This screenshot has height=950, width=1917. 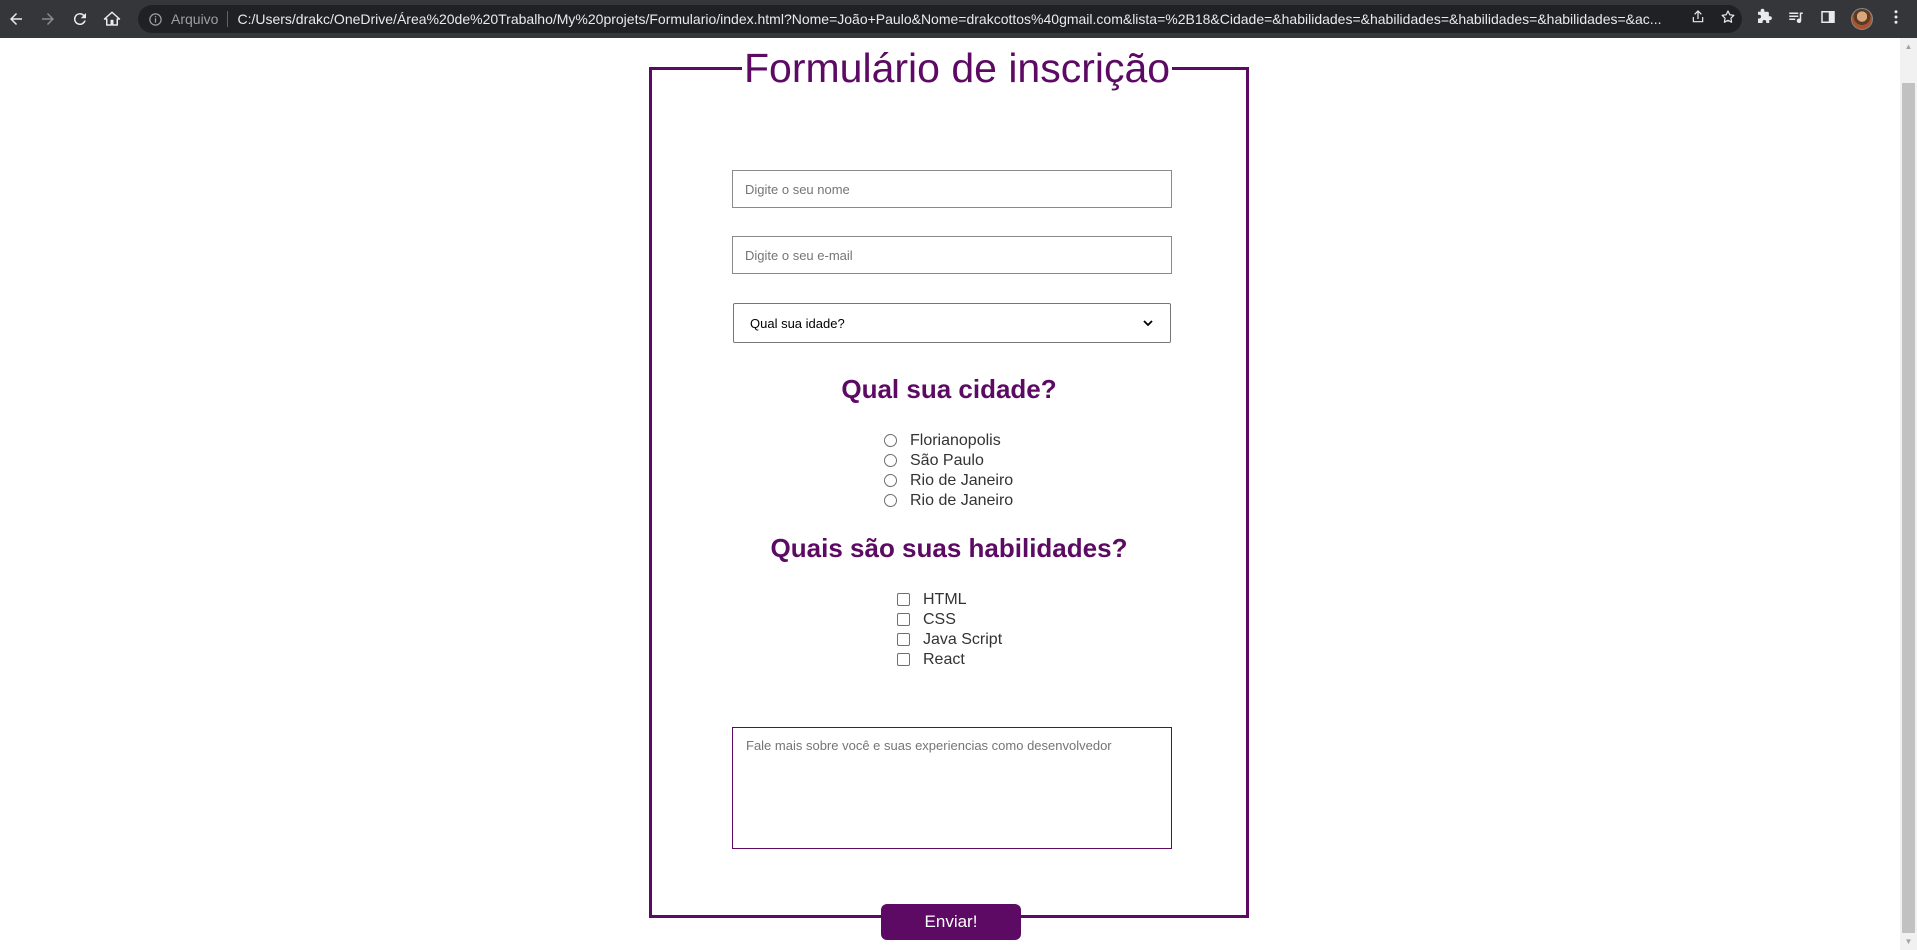 I want to click on skill-option-label: HTML, so click(x=945, y=599).